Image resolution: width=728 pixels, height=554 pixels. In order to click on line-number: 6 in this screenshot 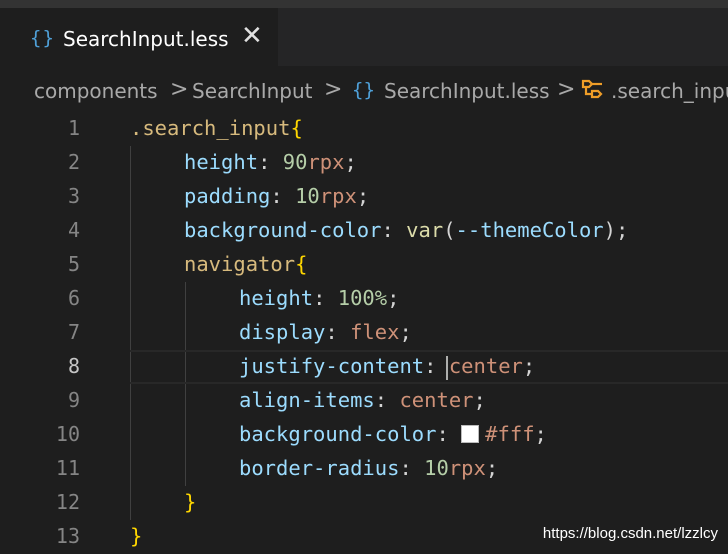, I will do `click(73, 298)`.